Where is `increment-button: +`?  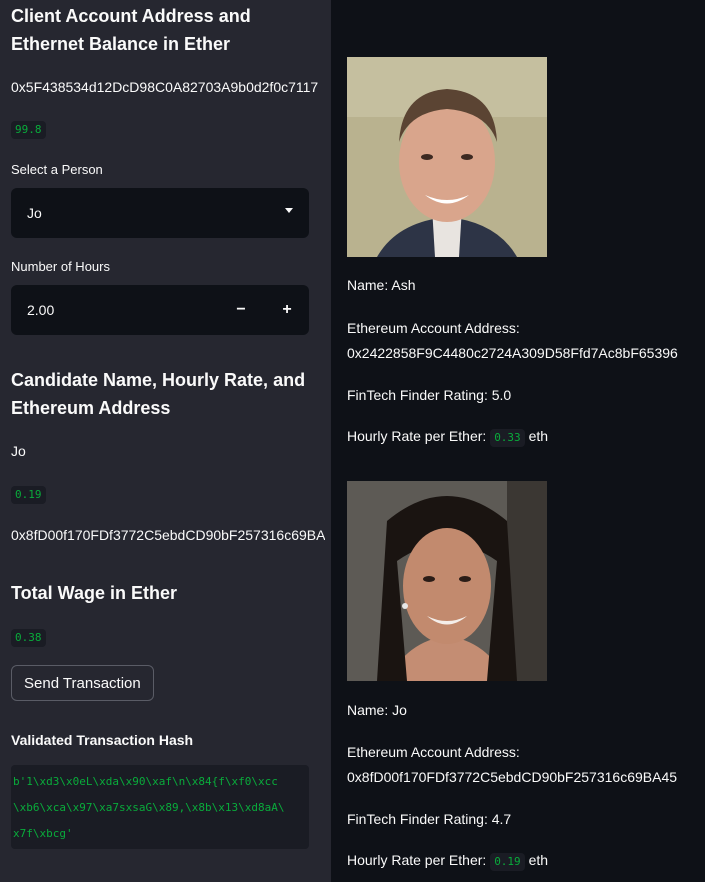 increment-button: + is located at coordinates (287, 310).